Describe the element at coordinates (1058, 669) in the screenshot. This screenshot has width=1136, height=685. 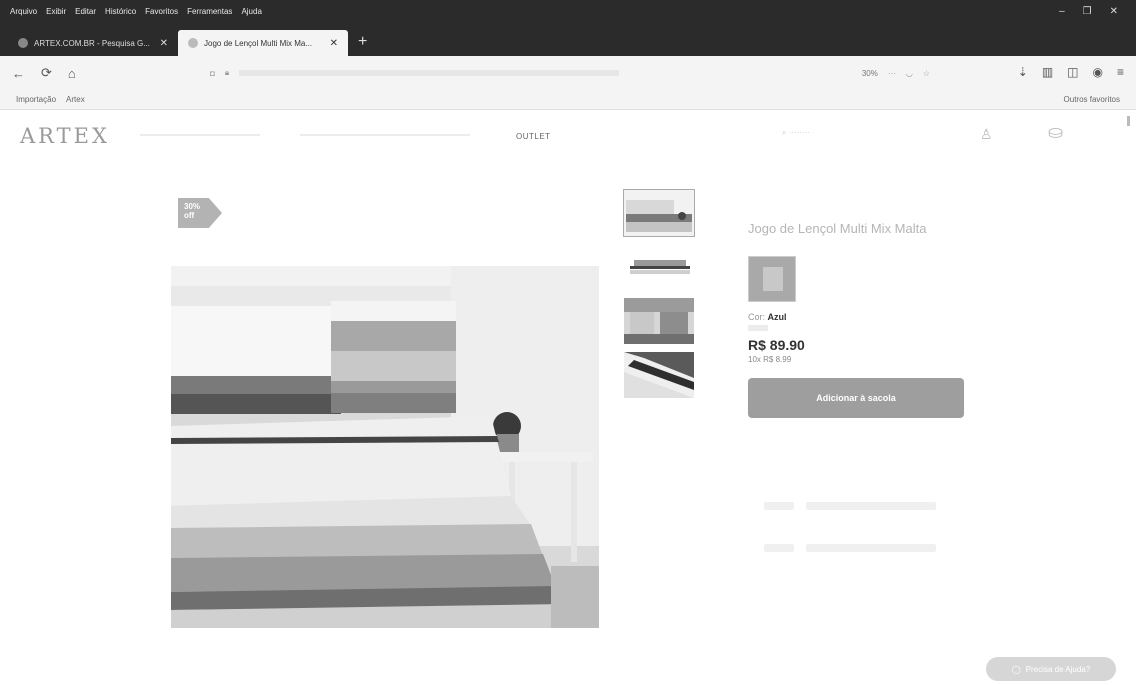
I see `help-label: Precisa de Ajuda?` at that location.